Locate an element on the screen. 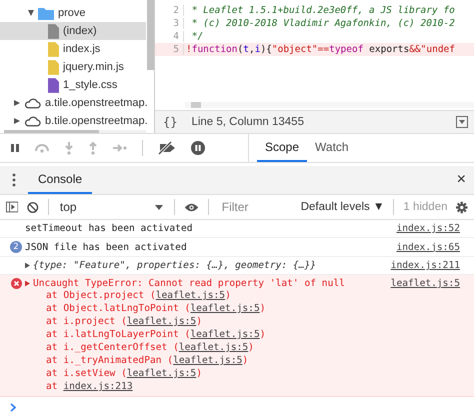  panel-toggle-icon is located at coordinates (462, 122).